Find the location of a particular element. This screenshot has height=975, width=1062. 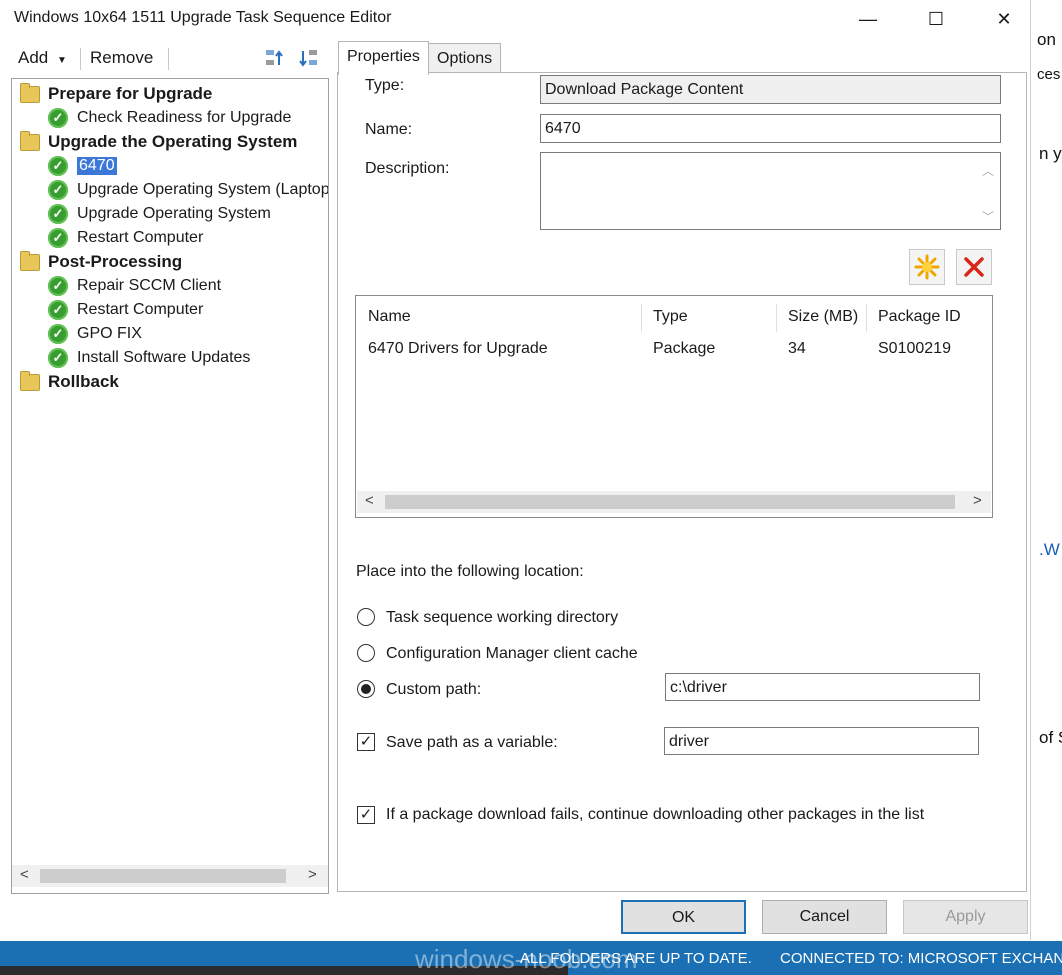

list-horizontal-scrollbar: < > is located at coordinates (674, 502).